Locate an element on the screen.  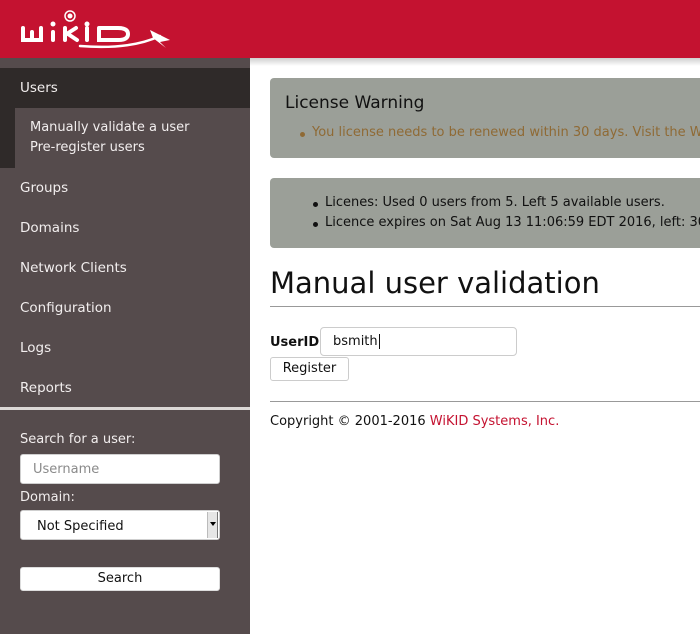
userid-value: bsmith is located at coordinates (355, 341).